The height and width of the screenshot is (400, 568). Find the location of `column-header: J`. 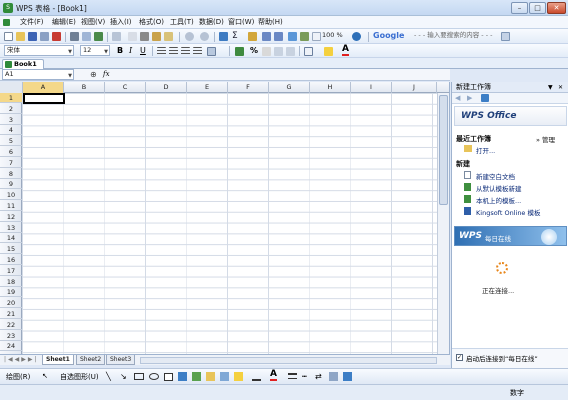

column-header: J is located at coordinates (414, 87).